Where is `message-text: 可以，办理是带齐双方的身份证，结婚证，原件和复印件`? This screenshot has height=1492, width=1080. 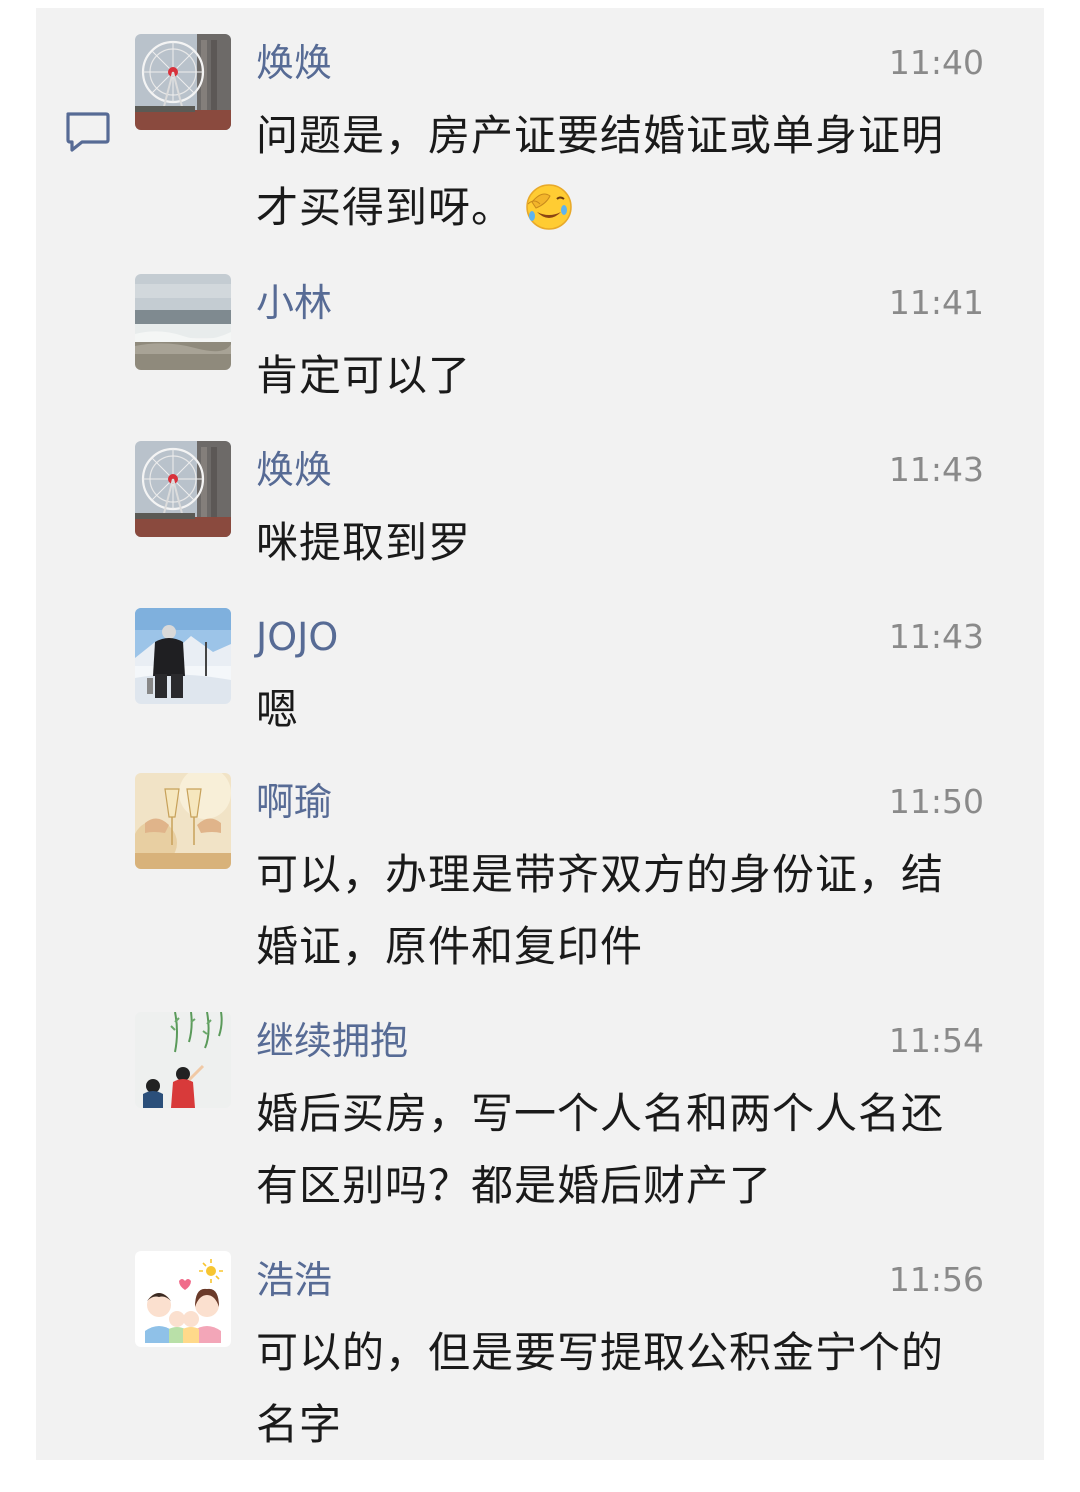
message-text: 可以，办理是带齐双方的身份证，结婚证，原件和复印件 is located at coordinates (600, 910).